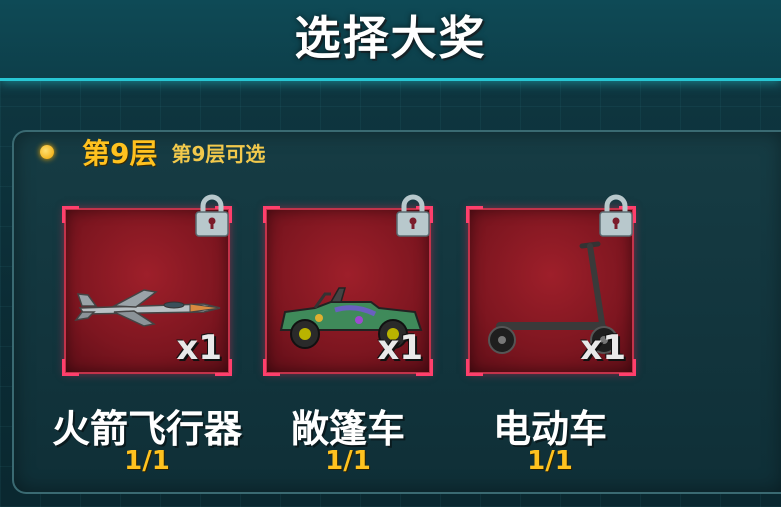  I want to click on reward-count: 1/1, so click(550, 461).